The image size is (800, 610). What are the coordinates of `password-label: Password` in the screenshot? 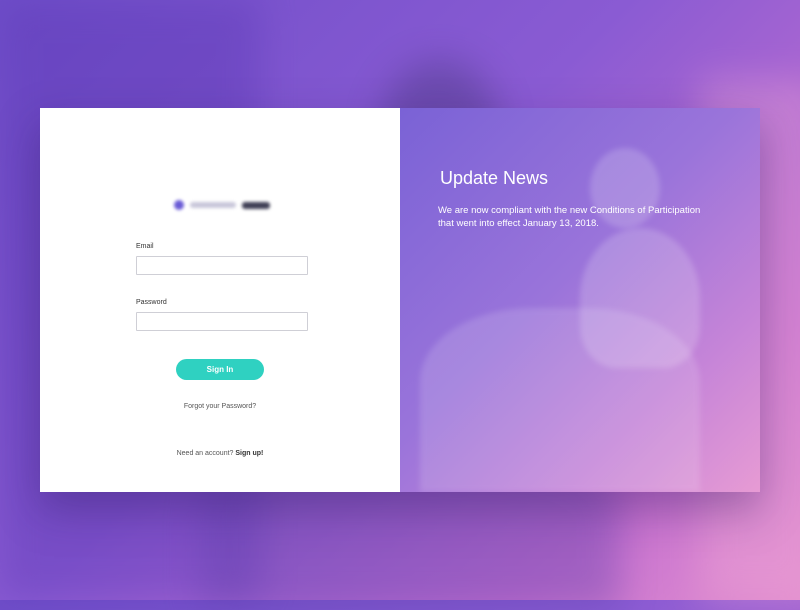 It's located at (151, 302).